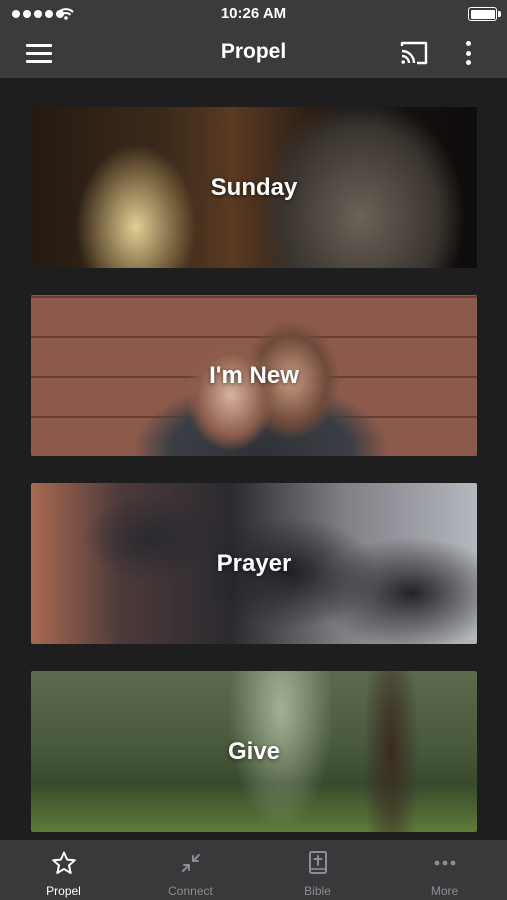 The image size is (507, 900). I want to click on card-prayer-label: Prayer, so click(254, 563).